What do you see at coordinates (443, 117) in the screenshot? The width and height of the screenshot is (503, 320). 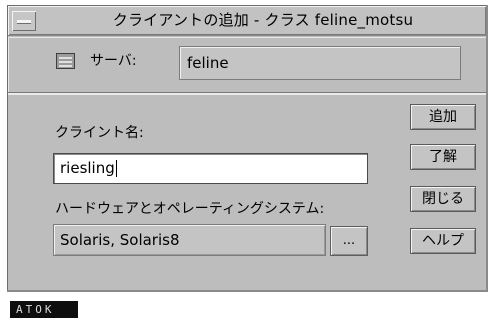 I see `add-button: 追加` at bounding box center [443, 117].